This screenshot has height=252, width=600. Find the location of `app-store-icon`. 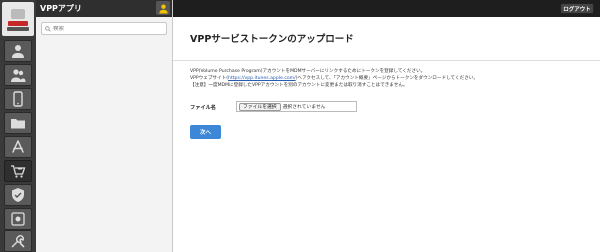

app-store-icon is located at coordinates (18, 147).